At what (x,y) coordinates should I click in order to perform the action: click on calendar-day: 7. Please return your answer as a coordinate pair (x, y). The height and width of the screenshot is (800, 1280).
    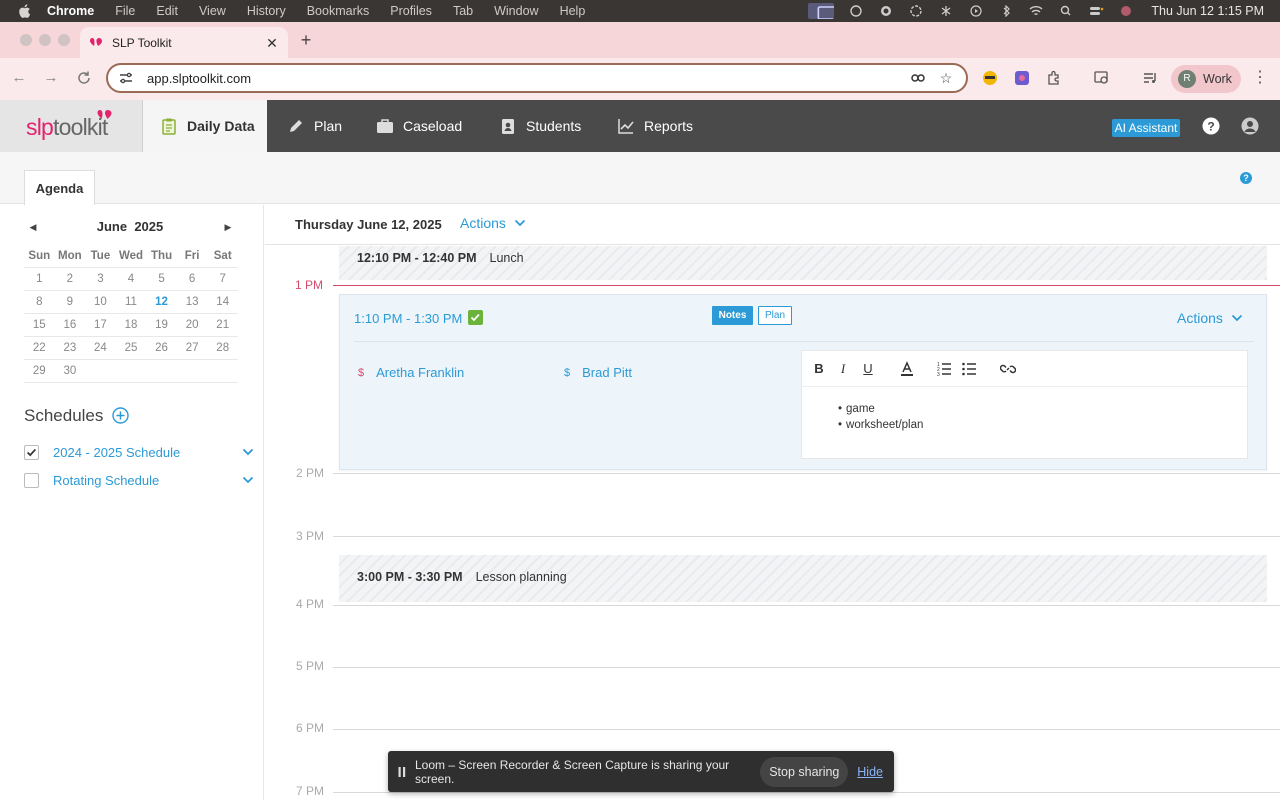
    Looking at the image, I should click on (222, 279).